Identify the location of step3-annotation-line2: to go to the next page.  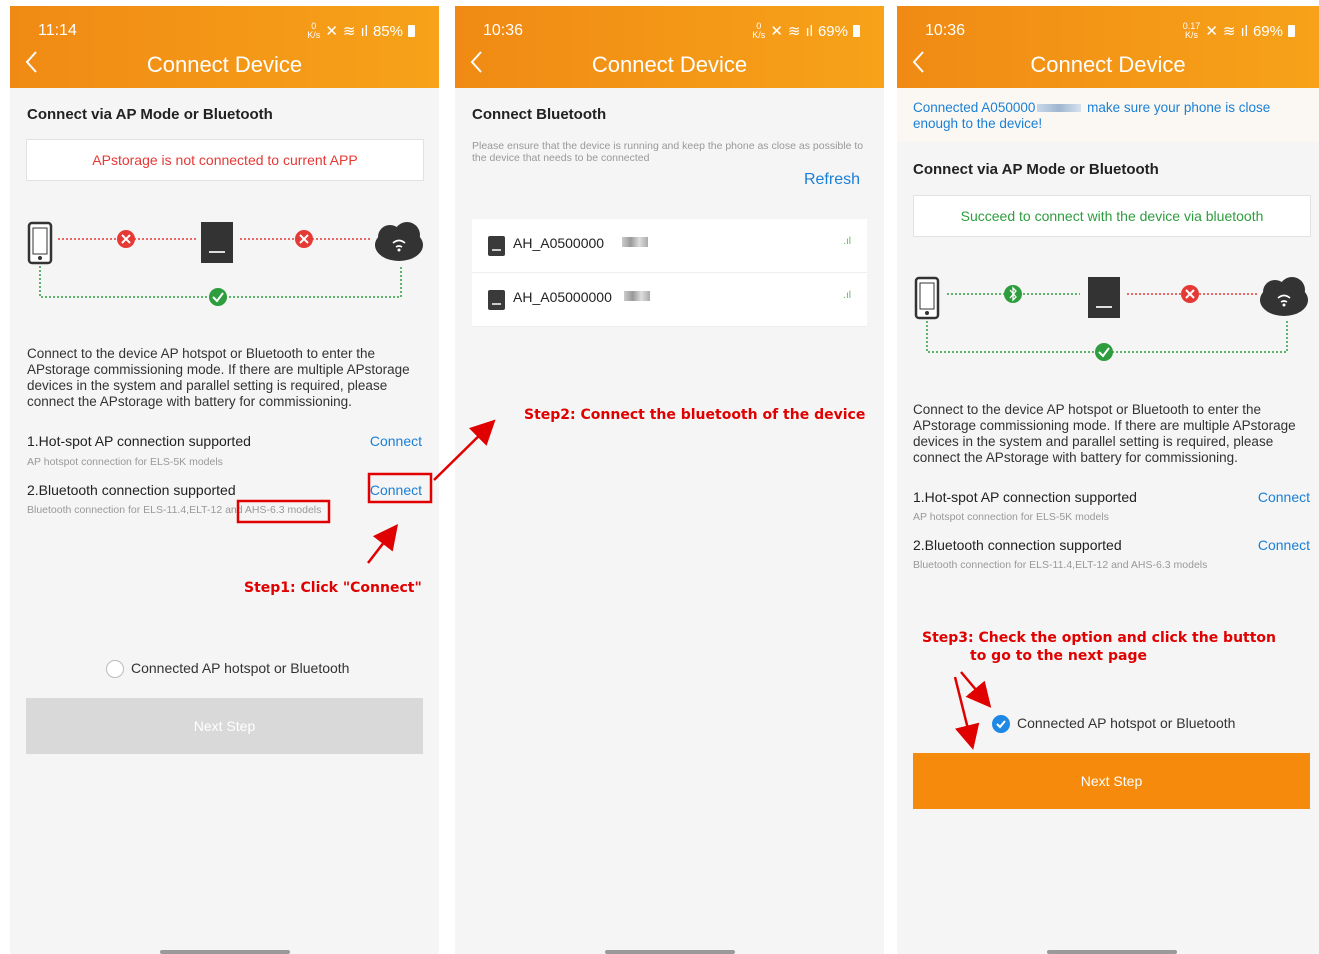
(1058, 656).